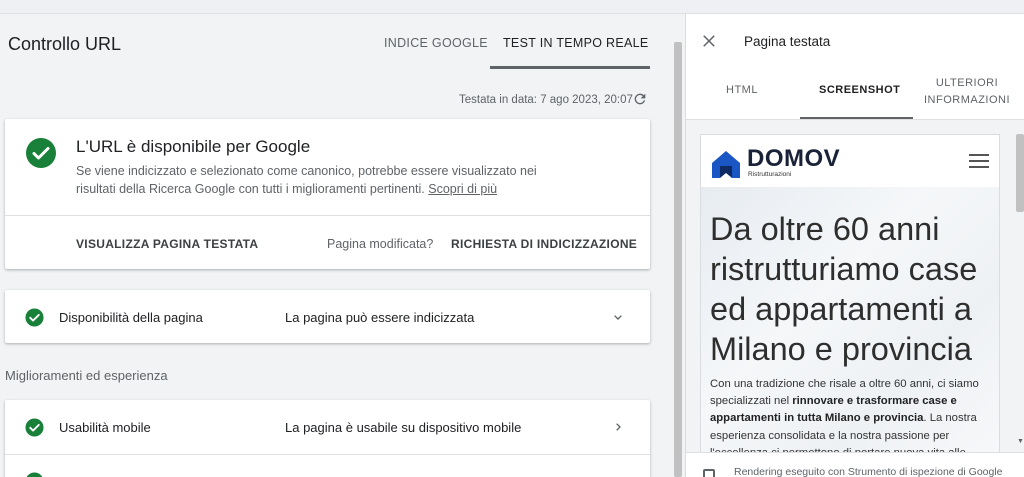 The height and width of the screenshot is (477, 1024). Describe the element at coordinates (967, 92) in the screenshot. I see `tab-more-info: ULTERIORI INFORMAZIONI` at that location.